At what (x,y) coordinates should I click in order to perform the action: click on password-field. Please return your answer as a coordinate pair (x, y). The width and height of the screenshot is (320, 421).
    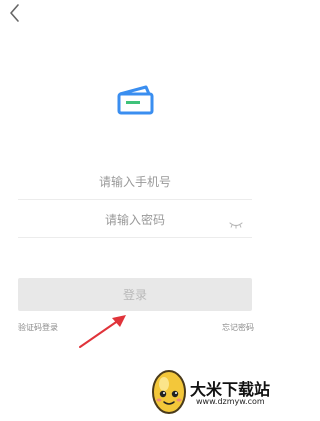
    Looking at the image, I should click on (135, 220).